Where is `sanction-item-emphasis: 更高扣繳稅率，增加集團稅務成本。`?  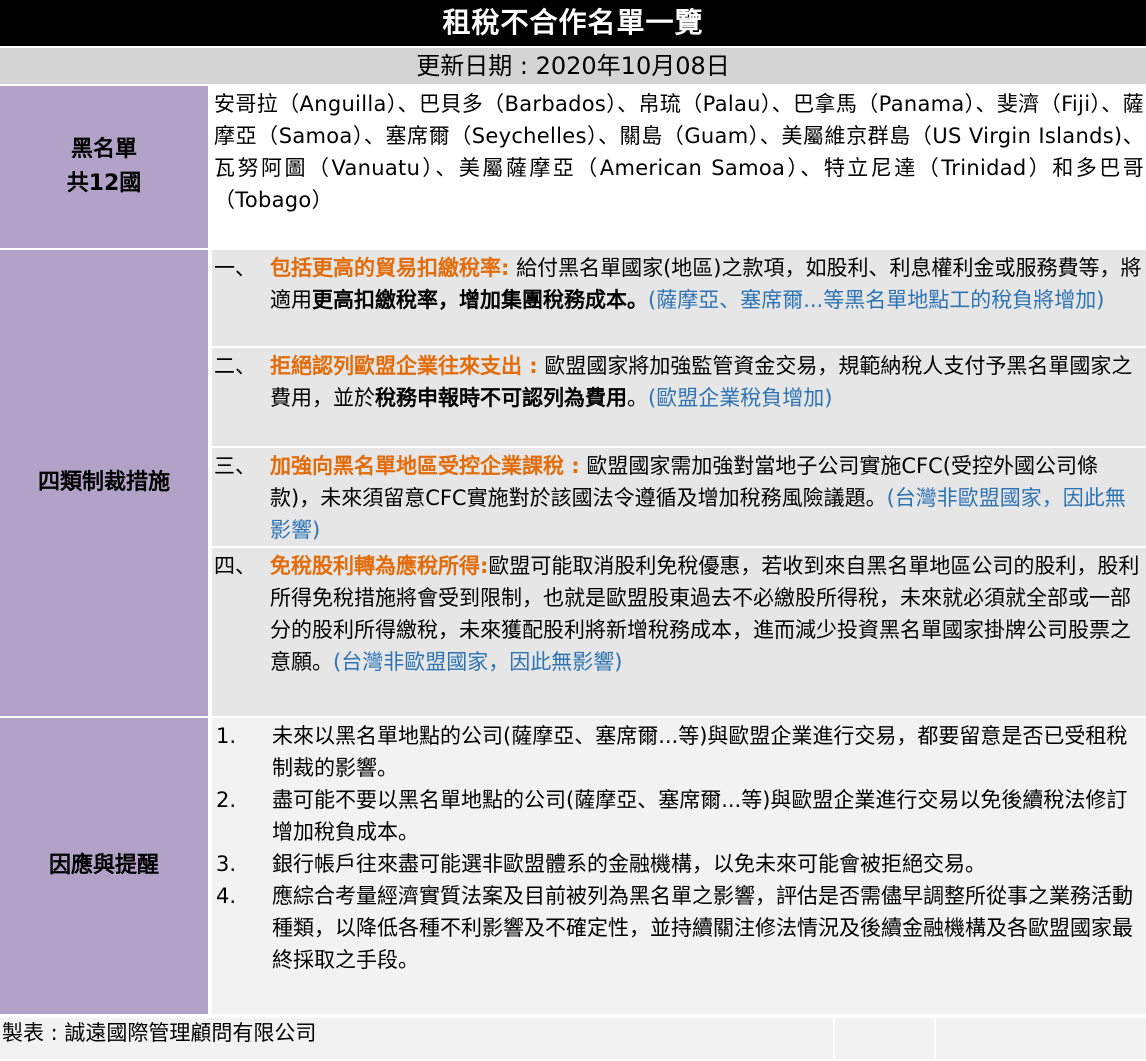 sanction-item-emphasis: 更高扣繳稅率，增加集團稅務成本。 is located at coordinates (480, 300).